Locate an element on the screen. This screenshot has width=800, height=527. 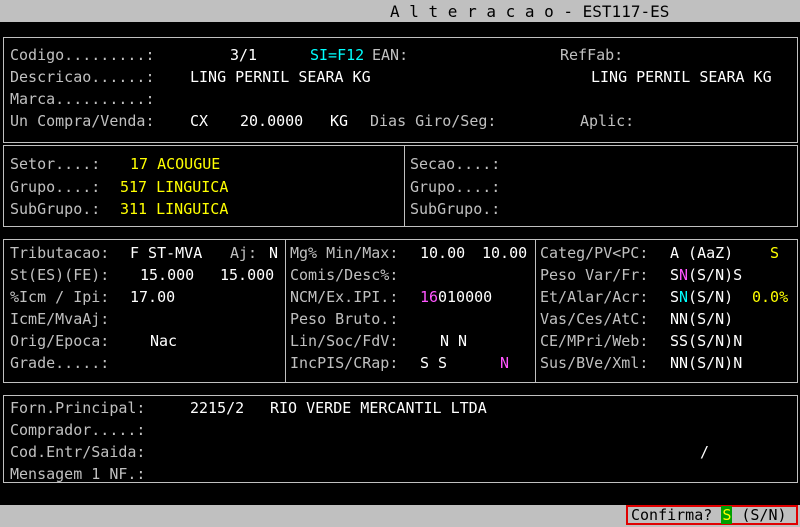
tributacao-label: Tributacao: is located at coordinates (60, 253).